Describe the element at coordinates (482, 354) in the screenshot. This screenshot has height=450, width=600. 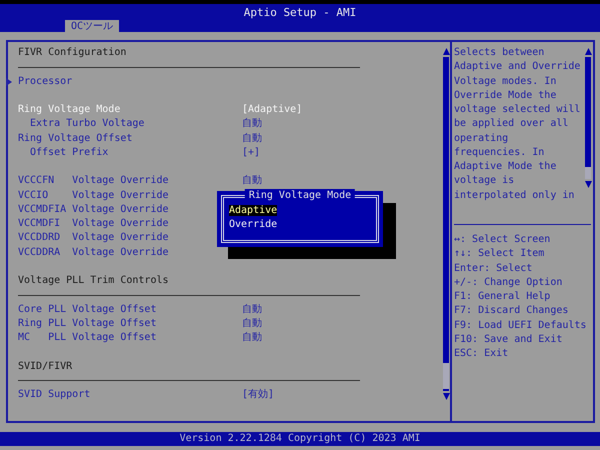
I see `key-hint: ESC: Exit` at that location.